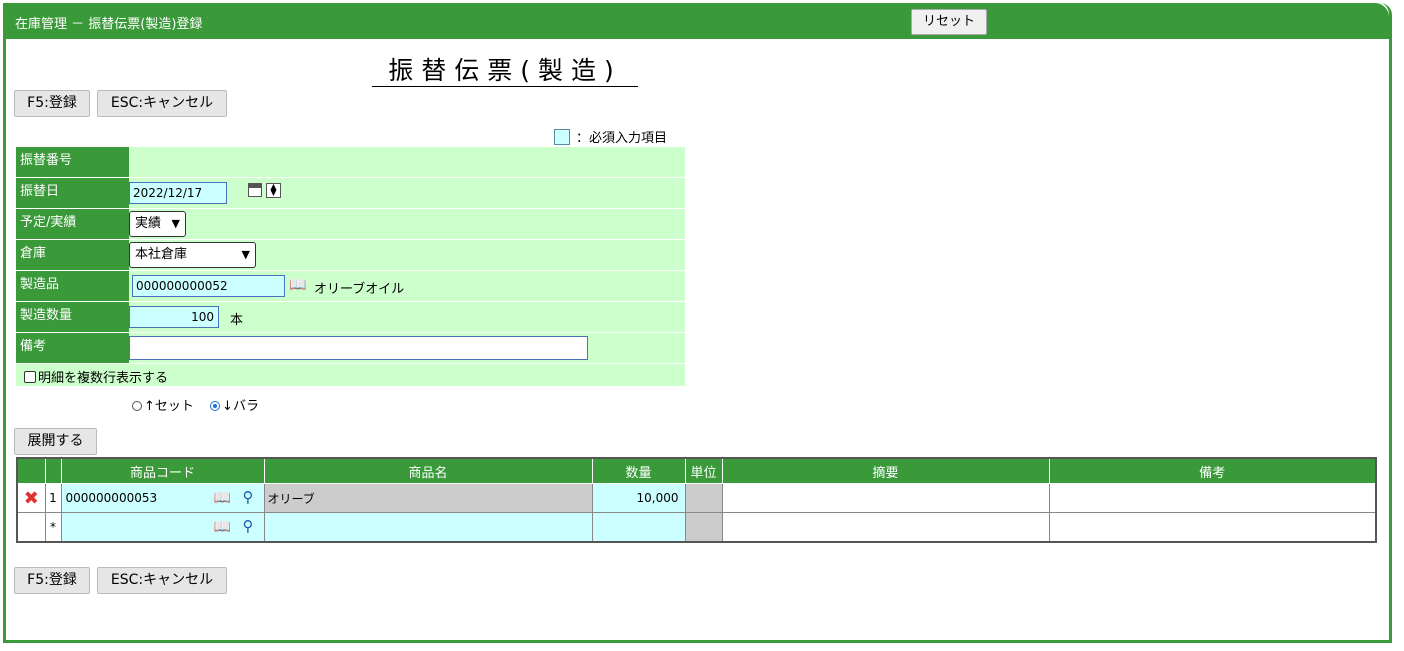 This screenshot has width=1404, height=651. Describe the element at coordinates (55, 441) in the screenshot. I see `expand-button: 展開する` at that location.